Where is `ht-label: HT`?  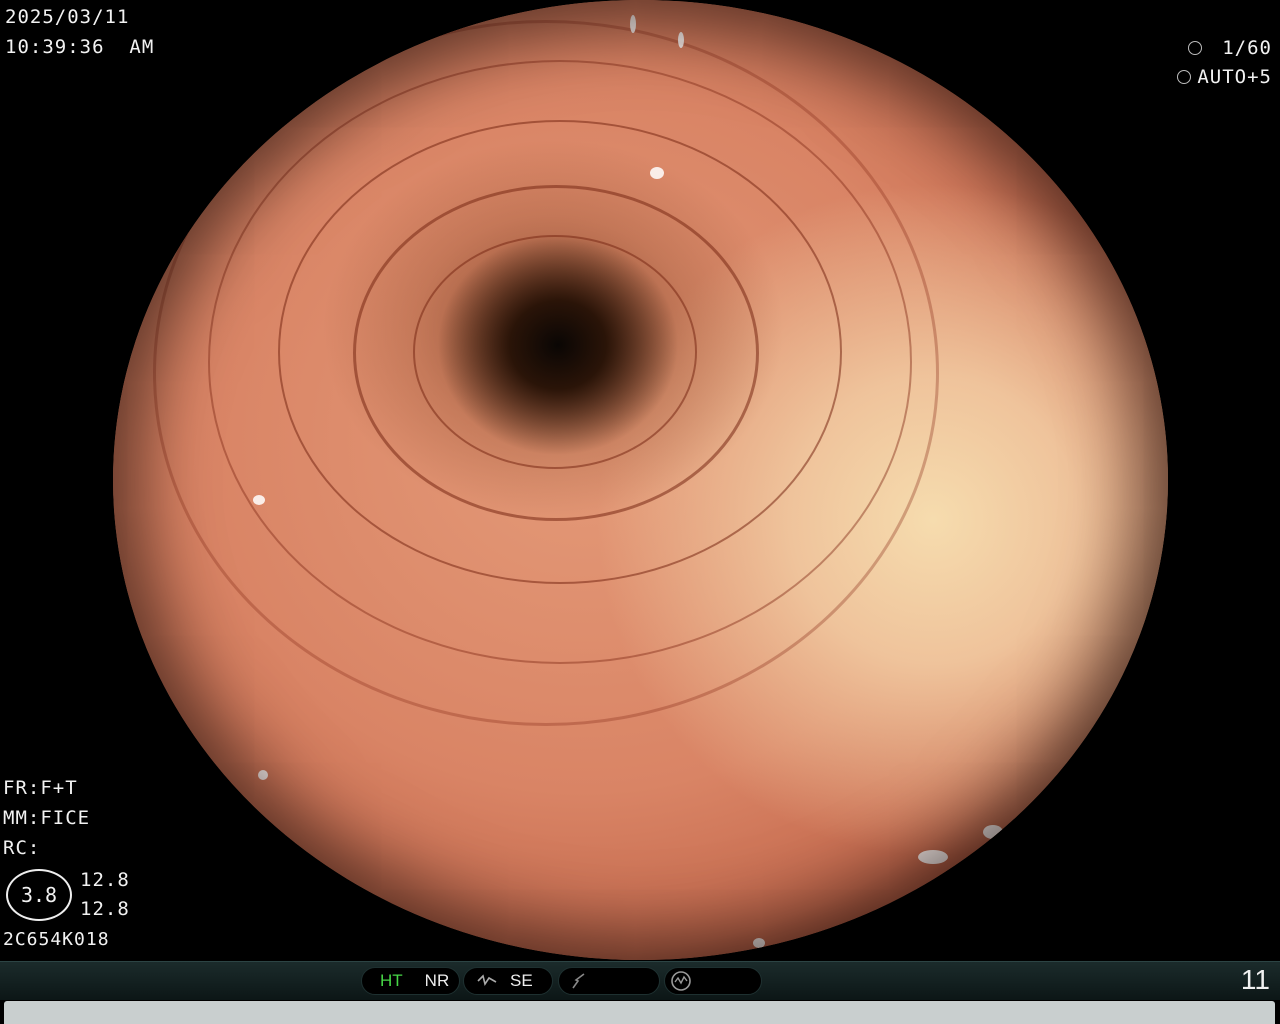
ht-label: HT is located at coordinates (391, 980).